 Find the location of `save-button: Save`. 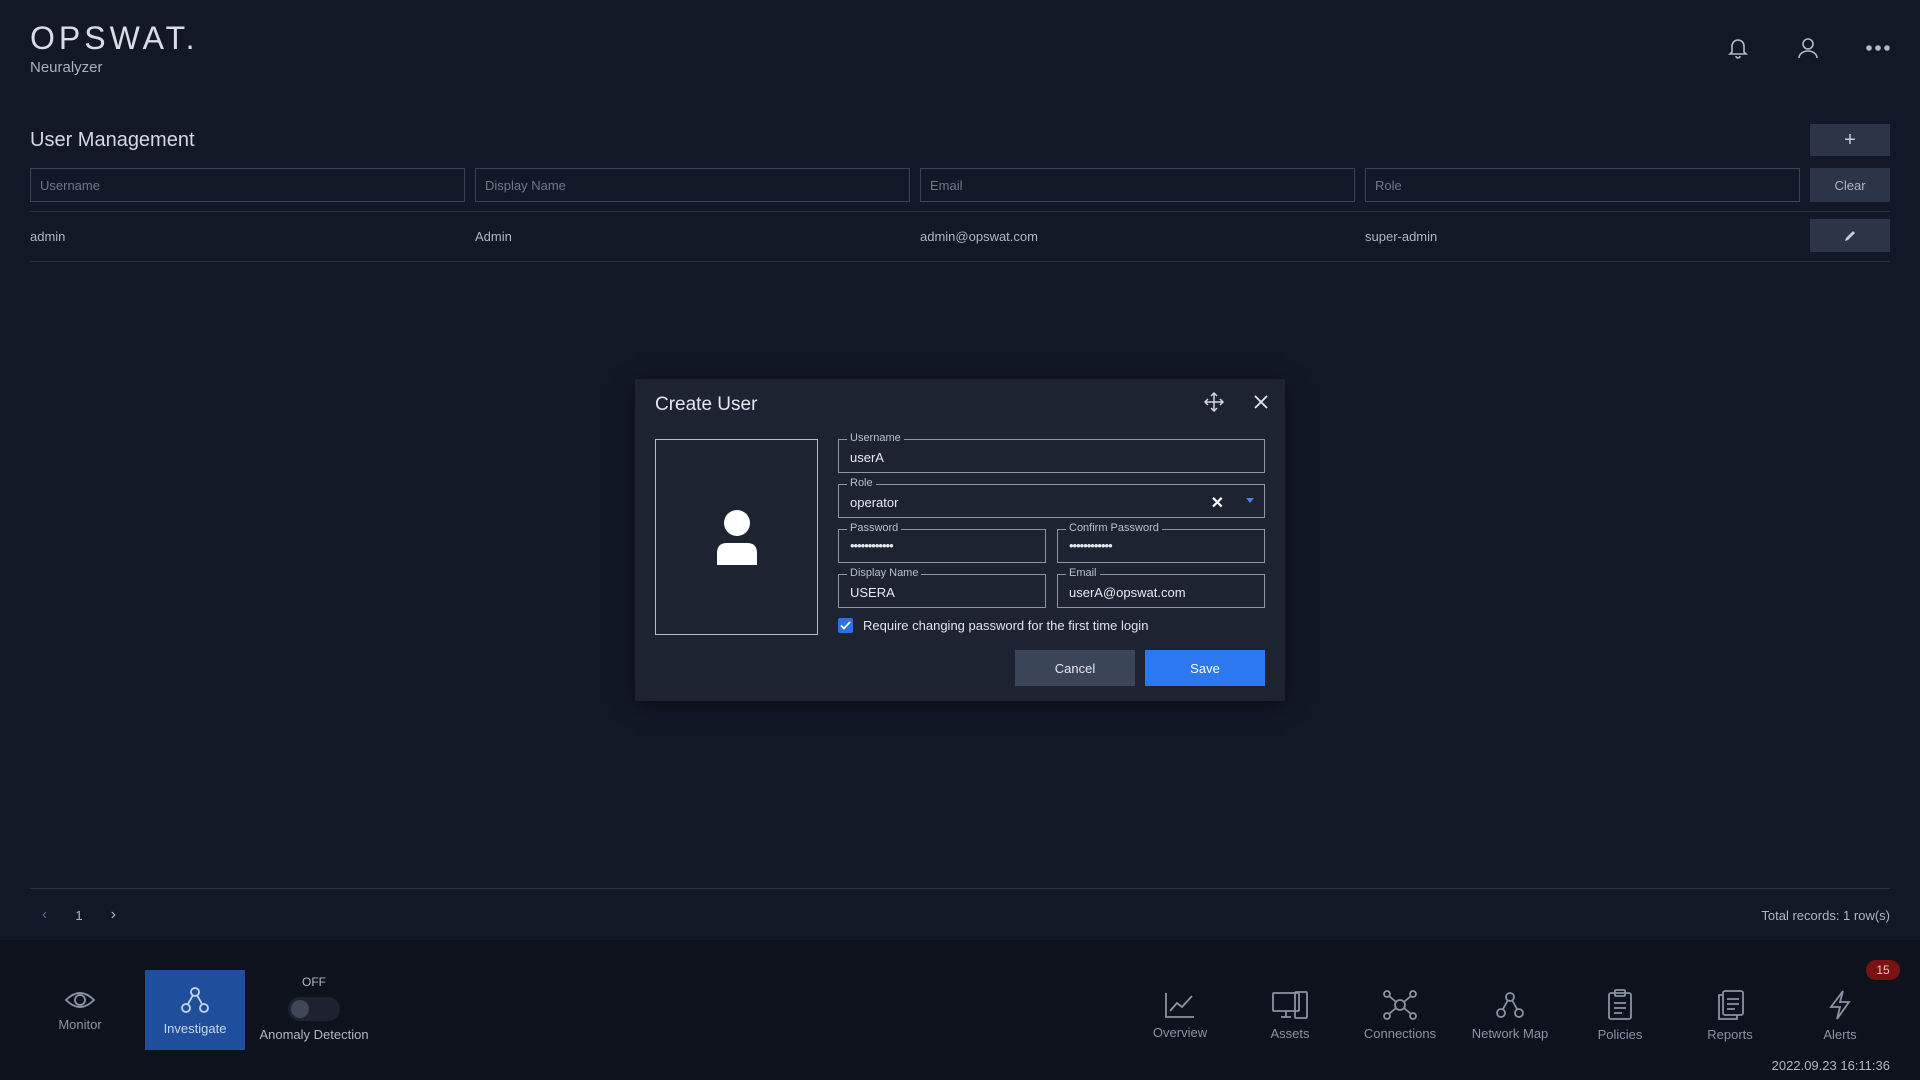

save-button: Save is located at coordinates (1205, 668).